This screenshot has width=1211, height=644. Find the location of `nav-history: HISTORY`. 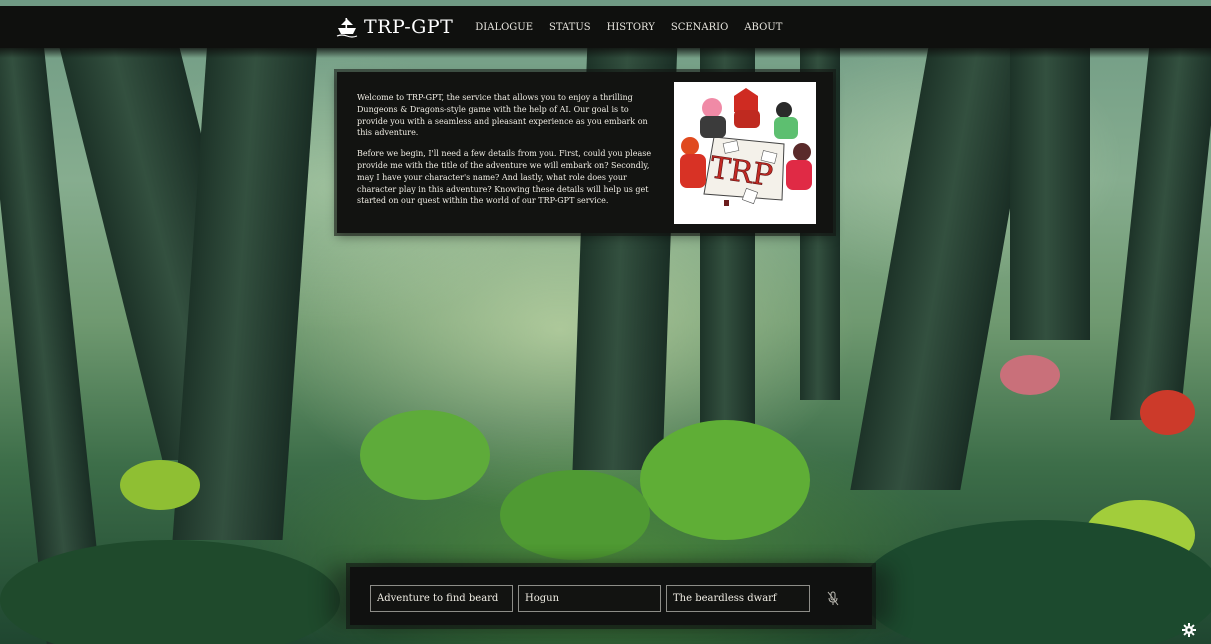

nav-history: HISTORY is located at coordinates (631, 27).